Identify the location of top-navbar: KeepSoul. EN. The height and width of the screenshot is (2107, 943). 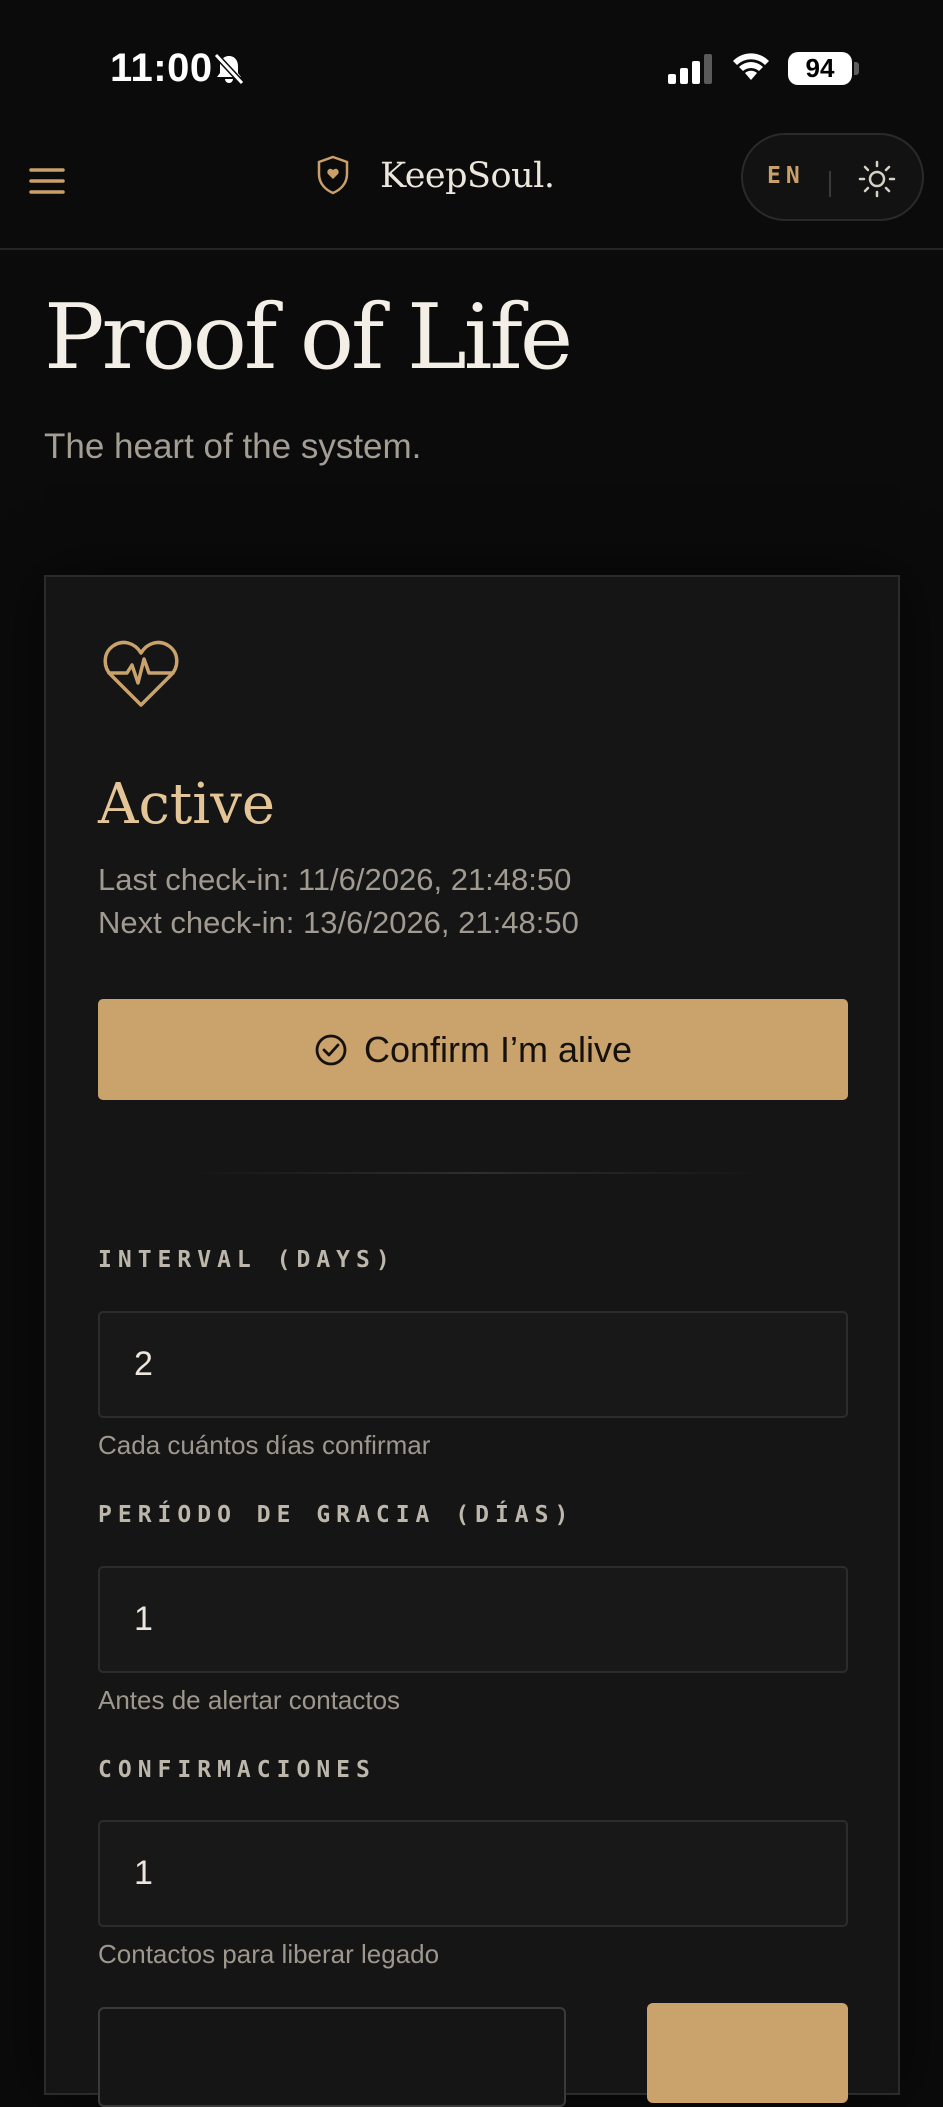
(471, 190).